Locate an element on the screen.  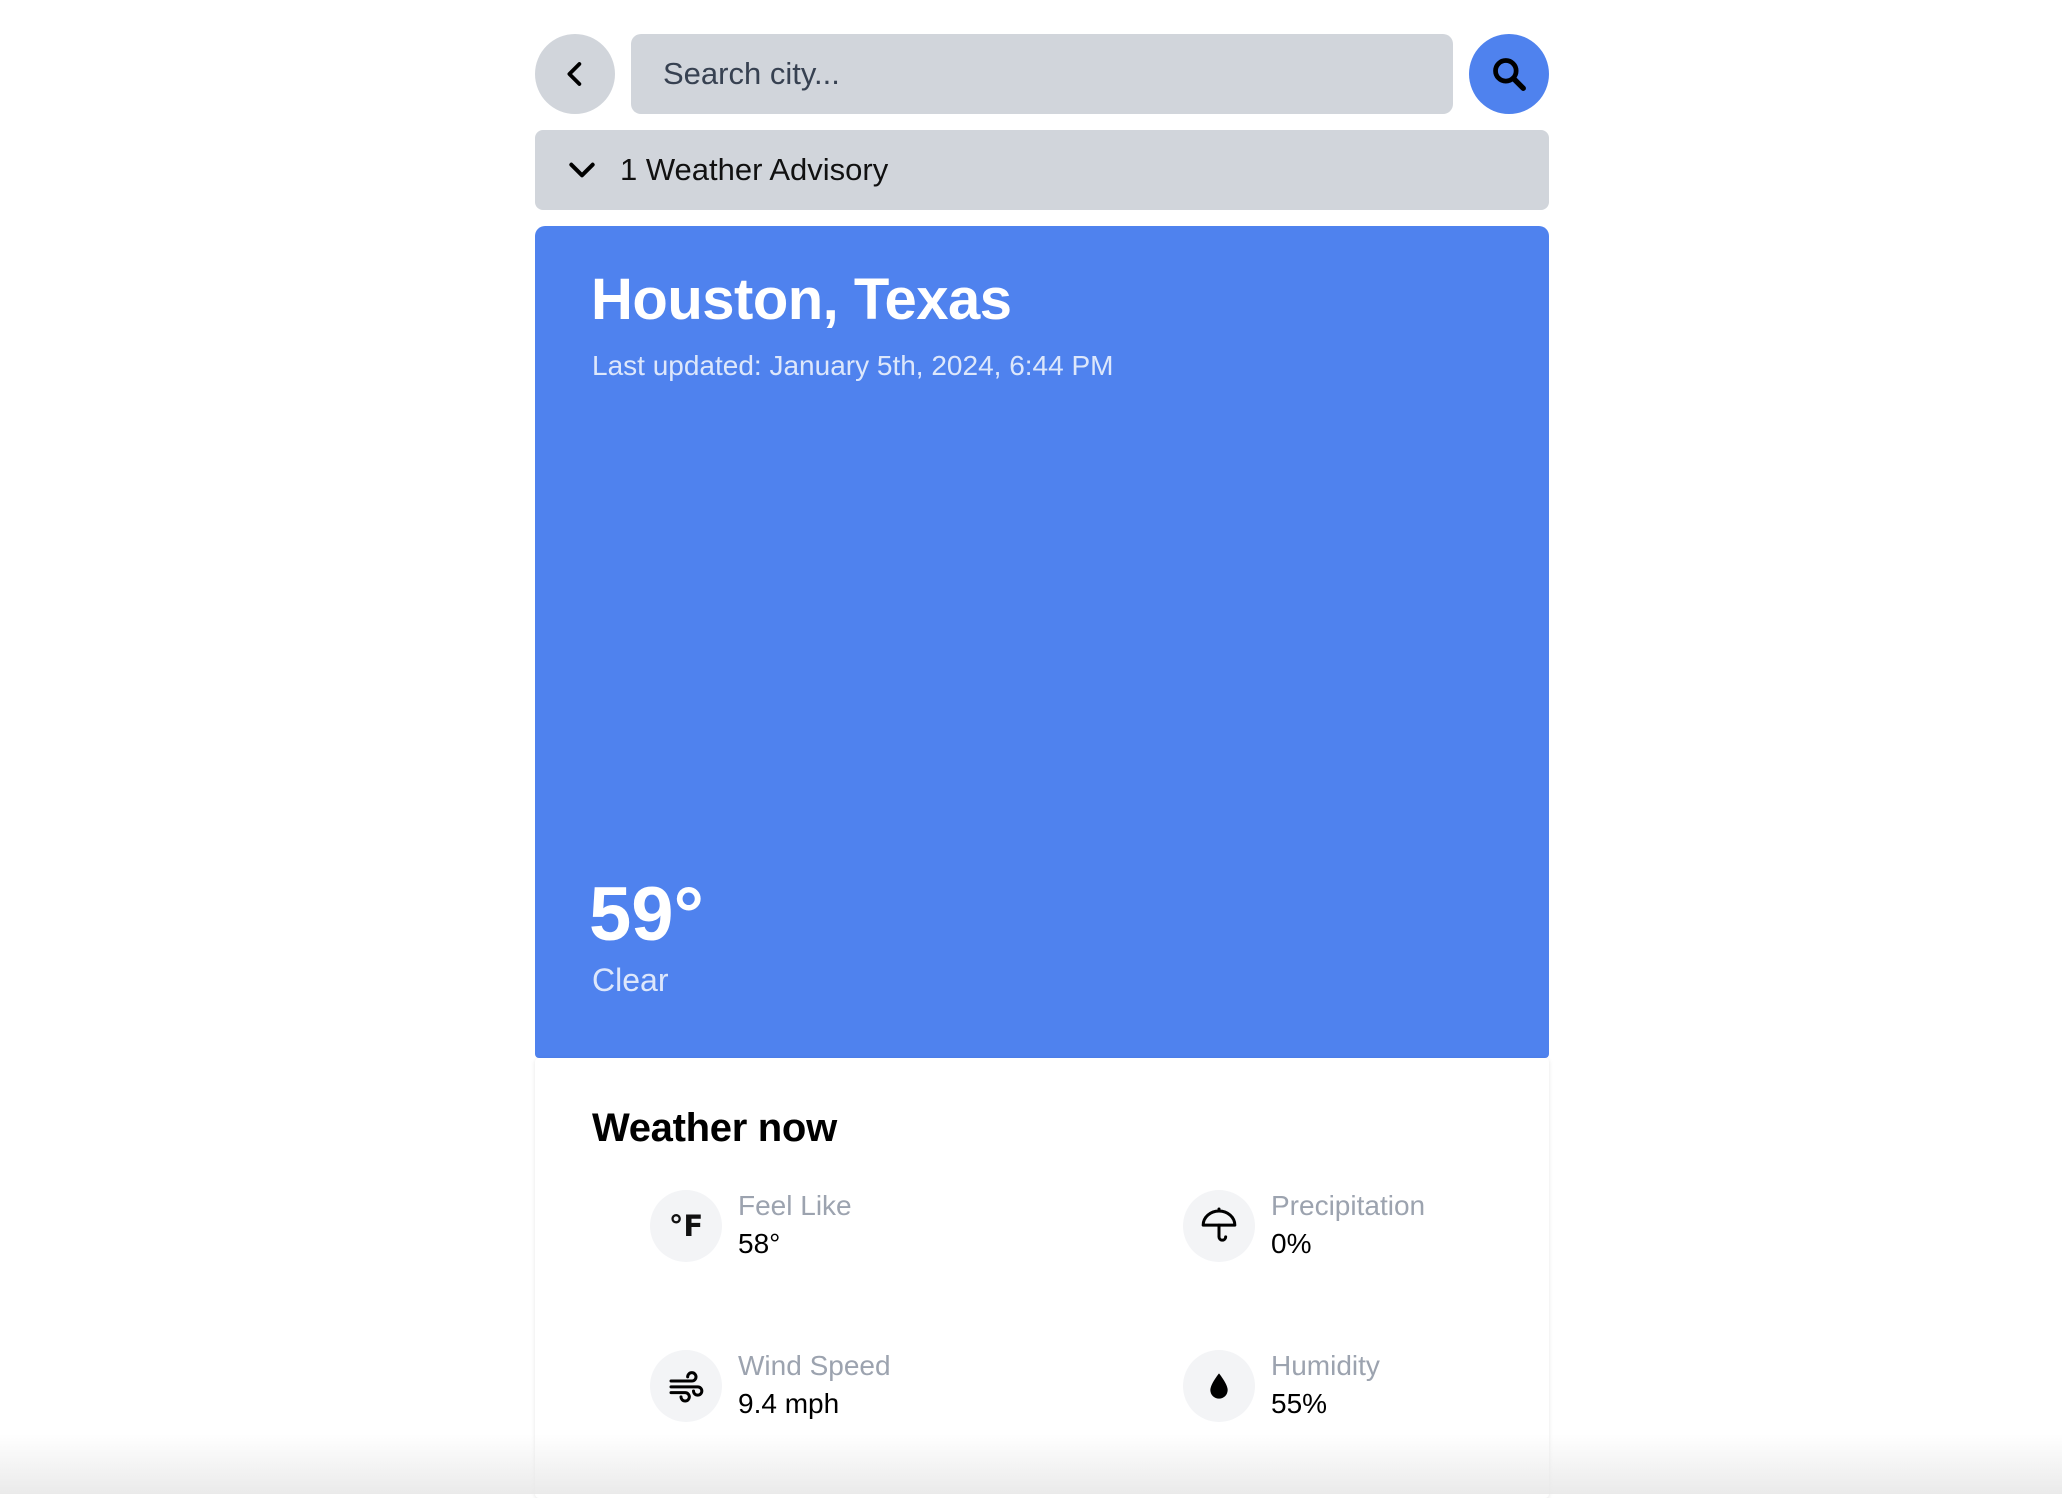
back-button is located at coordinates (575, 74).